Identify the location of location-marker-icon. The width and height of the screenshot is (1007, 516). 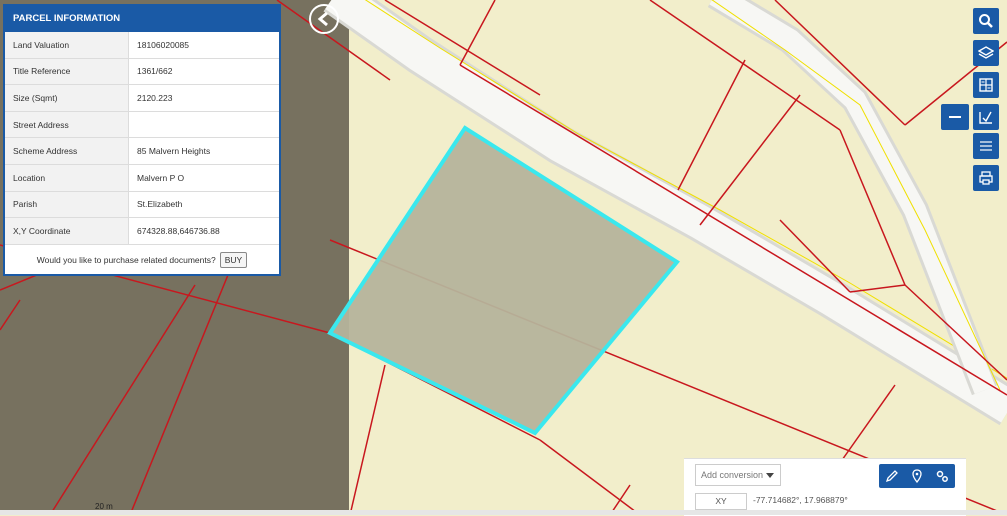
(917, 476).